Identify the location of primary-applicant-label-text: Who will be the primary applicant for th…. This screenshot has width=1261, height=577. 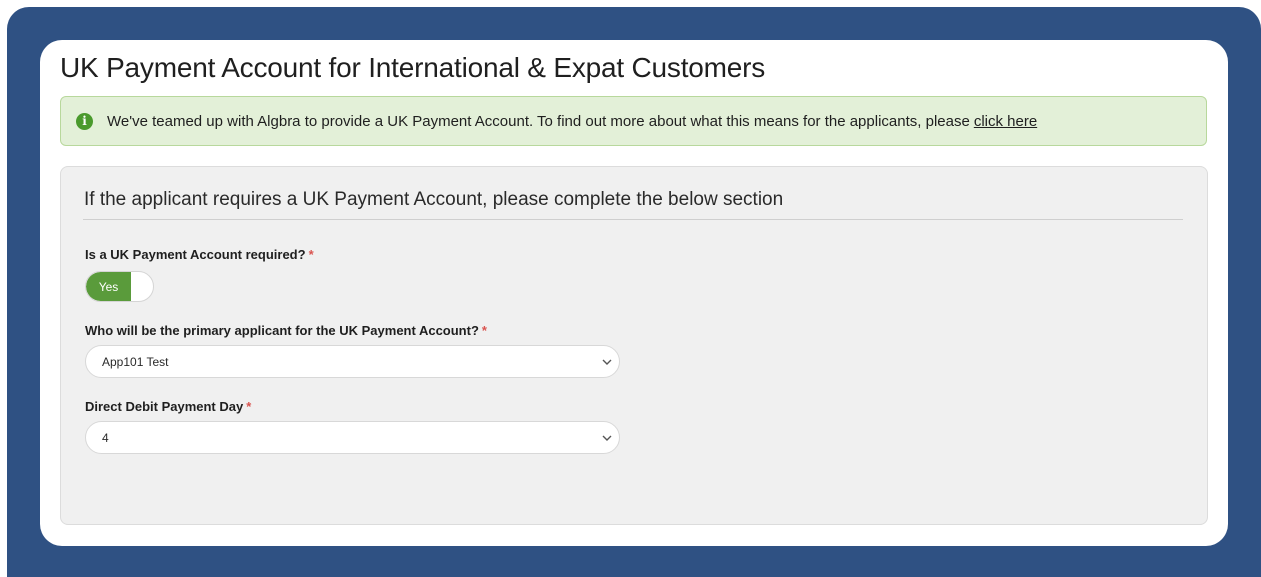
(282, 330).